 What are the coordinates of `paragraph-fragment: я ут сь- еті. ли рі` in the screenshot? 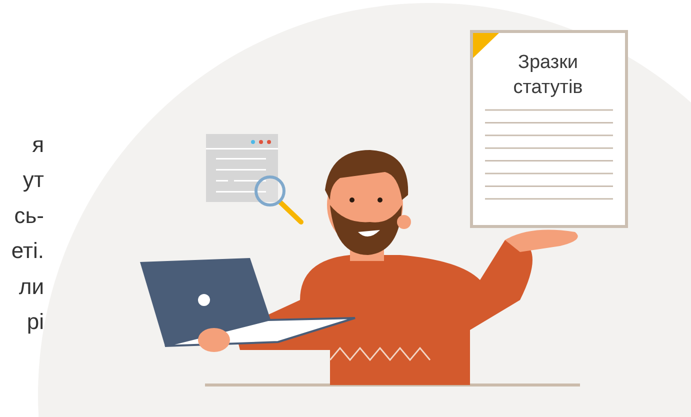 It's located at (27, 233).